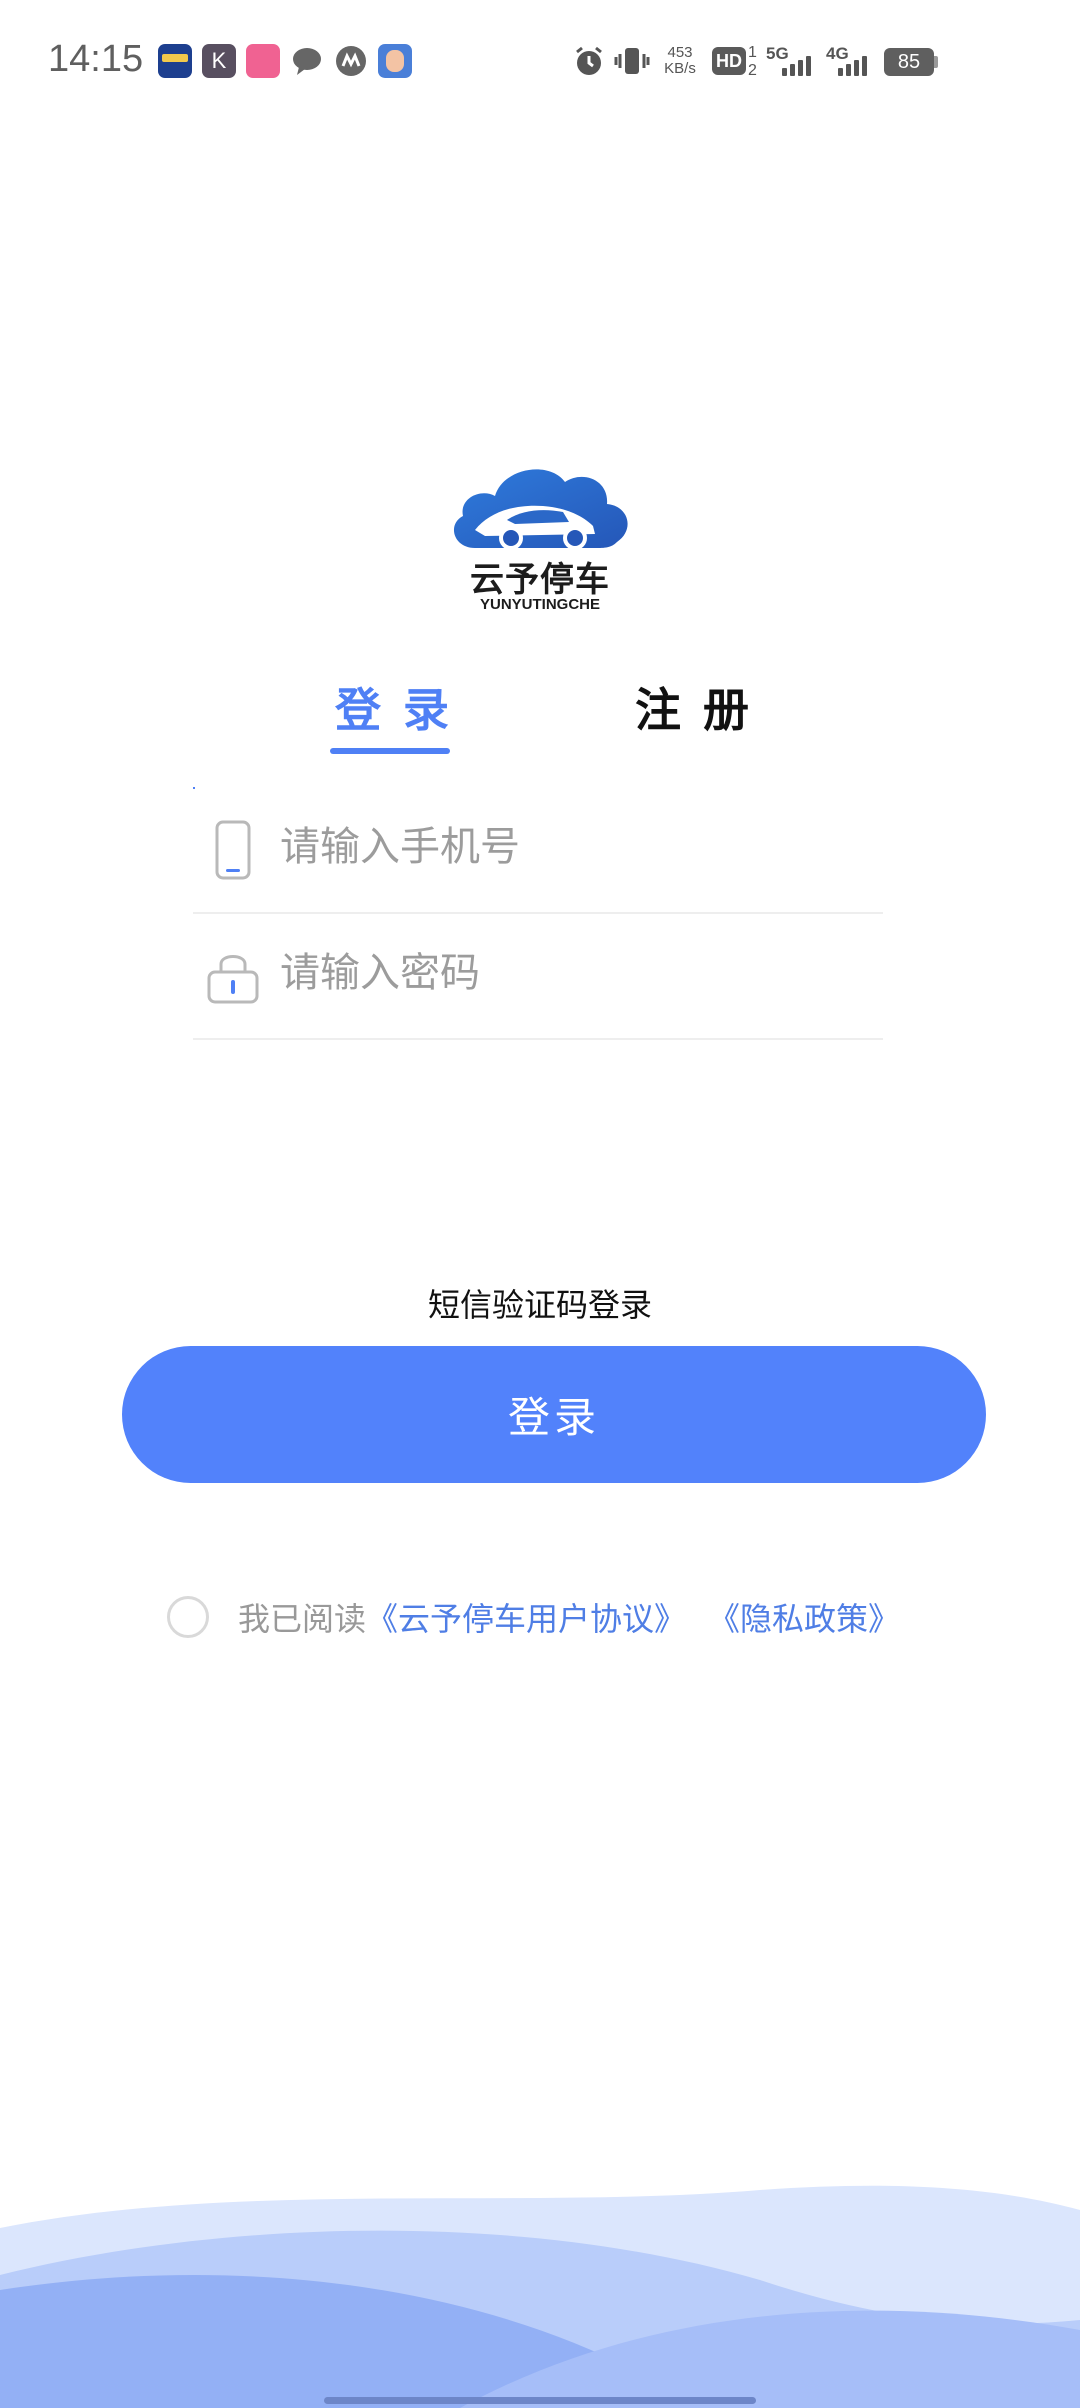  Describe the element at coordinates (703, 710) in the screenshot. I see `tab-register: 注册` at that location.